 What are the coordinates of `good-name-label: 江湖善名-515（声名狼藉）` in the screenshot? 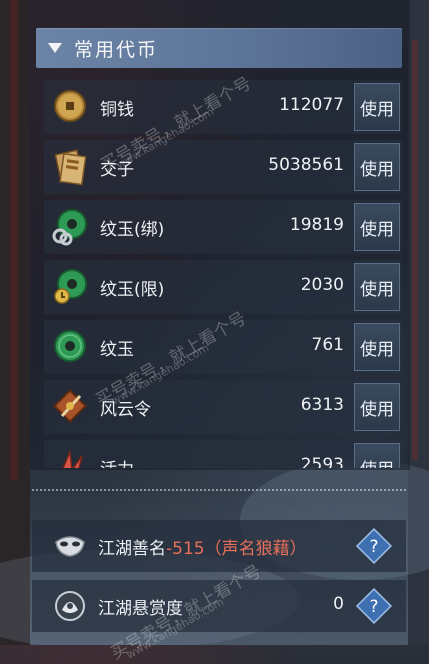 It's located at (202, 546).